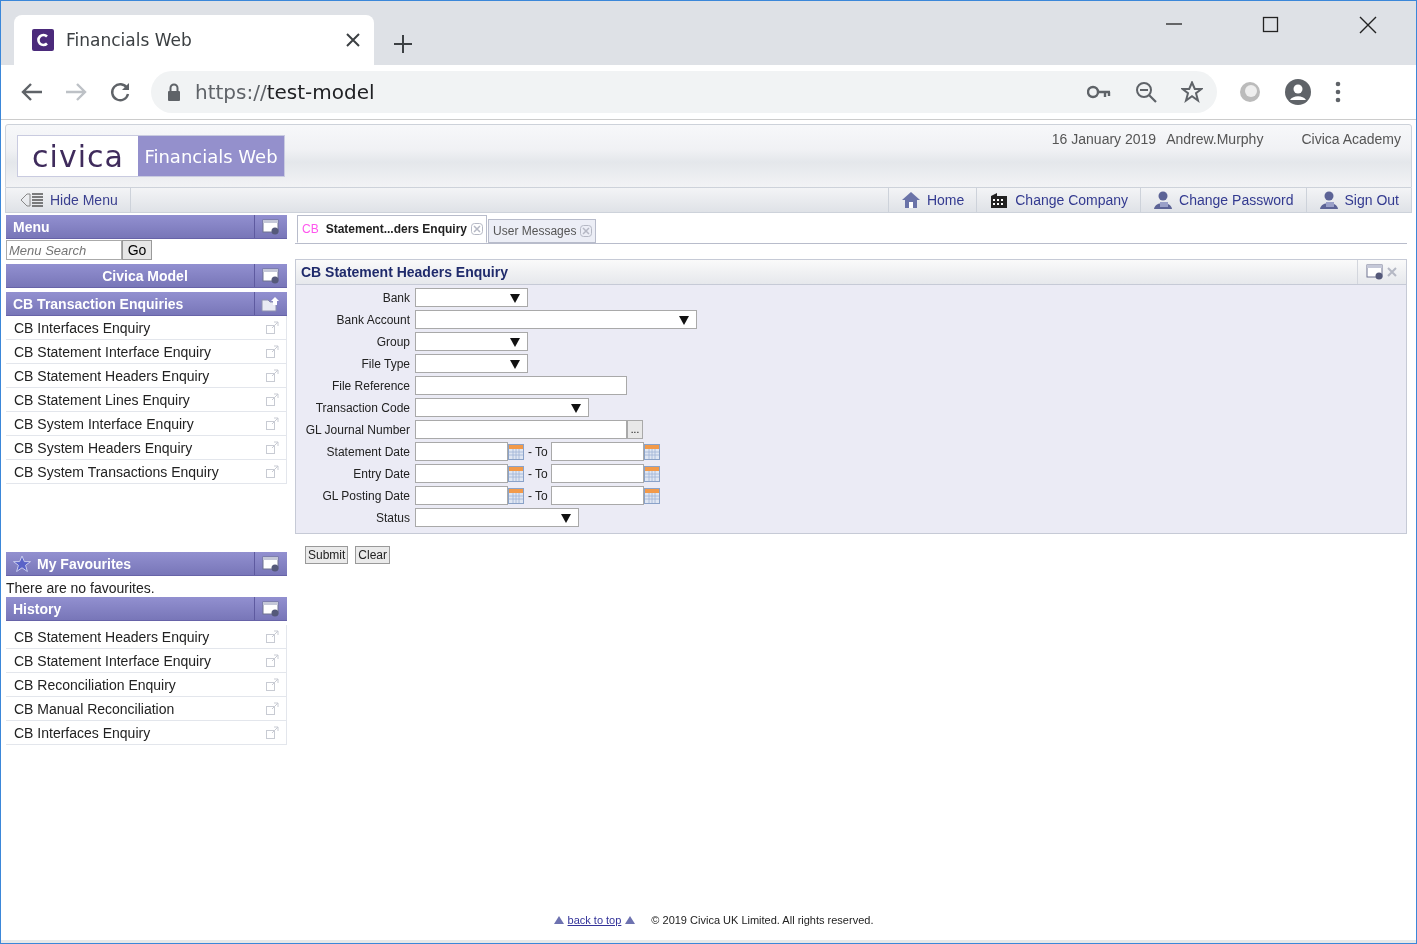 Image resolution: width=1417 pixels, height=944 pixels. Describe the element at coordinates (1223, 200) in the screenshot. I see `toolbar-link: Change Password` at that location.